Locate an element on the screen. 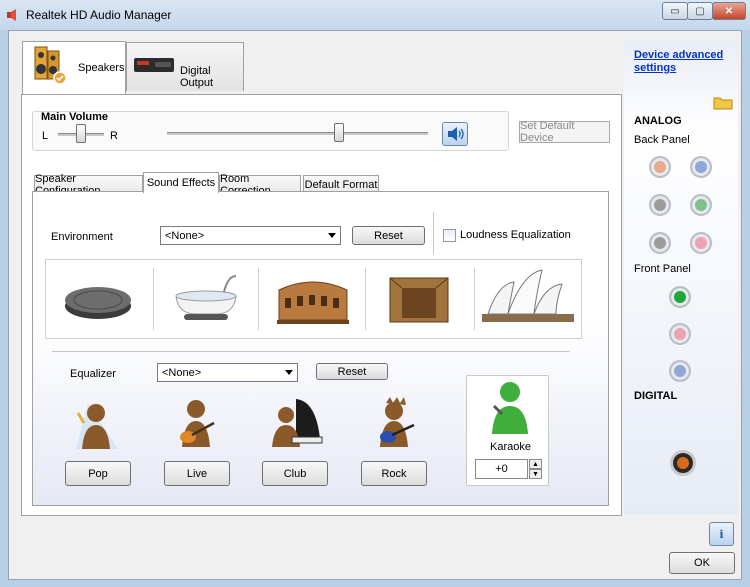 This screenshot has height=587, width=750. set-default-device-button: Set Default Device is located at coordinates (564, 132).